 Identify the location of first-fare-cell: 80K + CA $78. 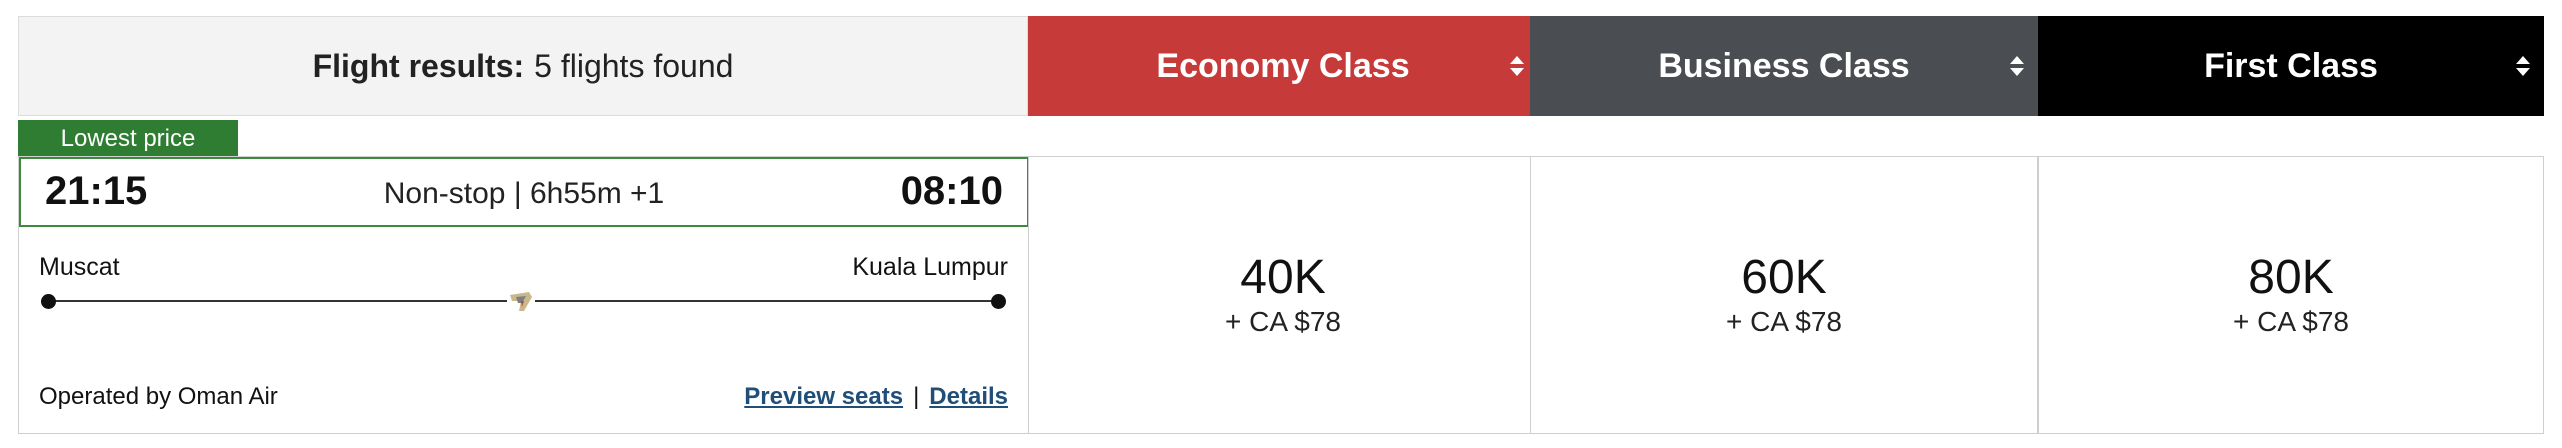
(2291, 295).